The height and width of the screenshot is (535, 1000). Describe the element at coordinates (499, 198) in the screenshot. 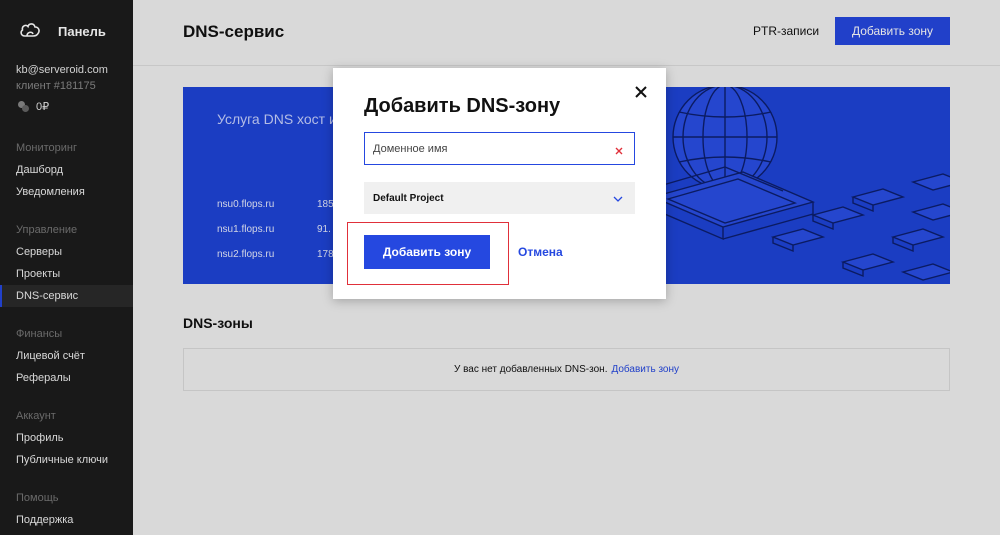

I see `project-select: Default Project` at that location.